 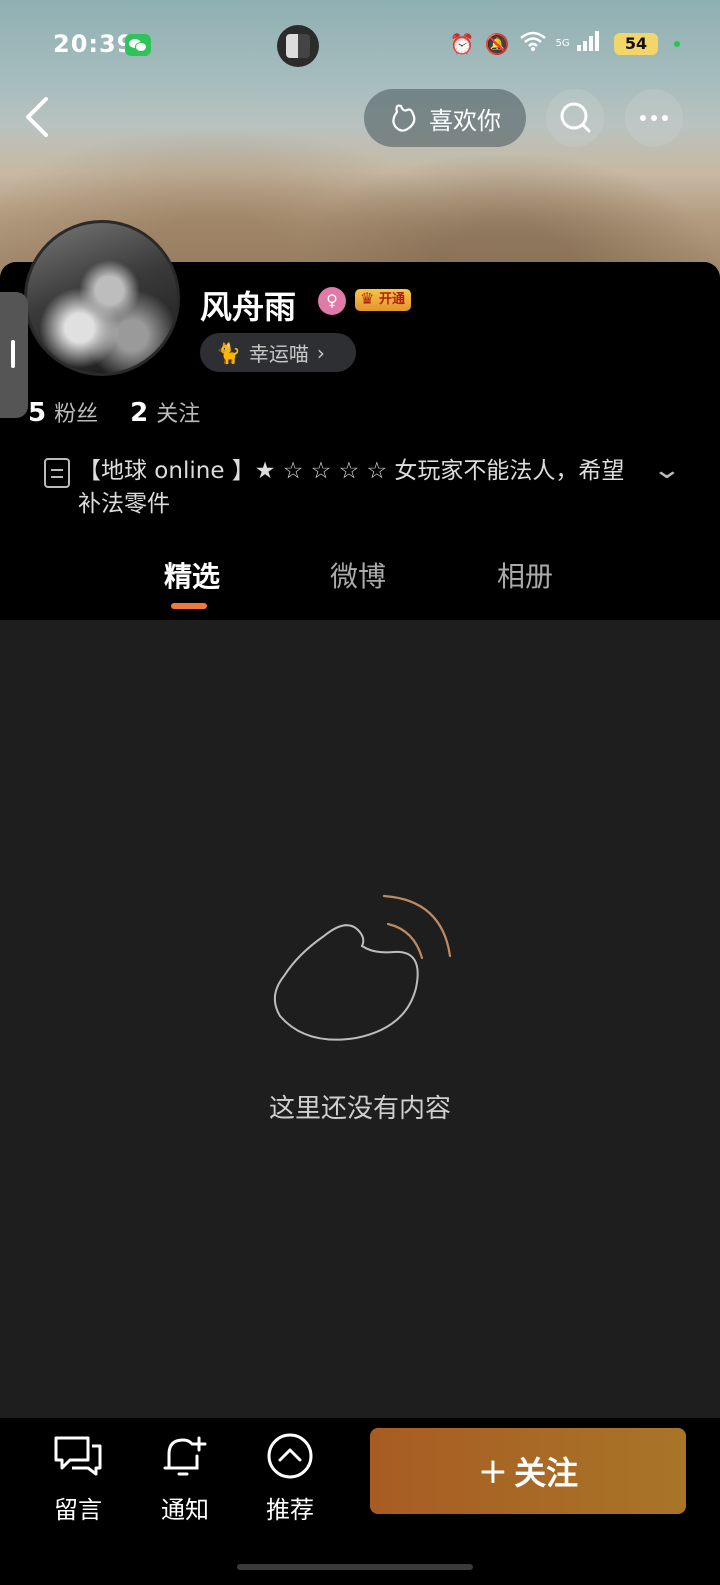 I want to click on lucky-cat-badge: 🐈 幸运喵 ›, so click(x=278, y=352).